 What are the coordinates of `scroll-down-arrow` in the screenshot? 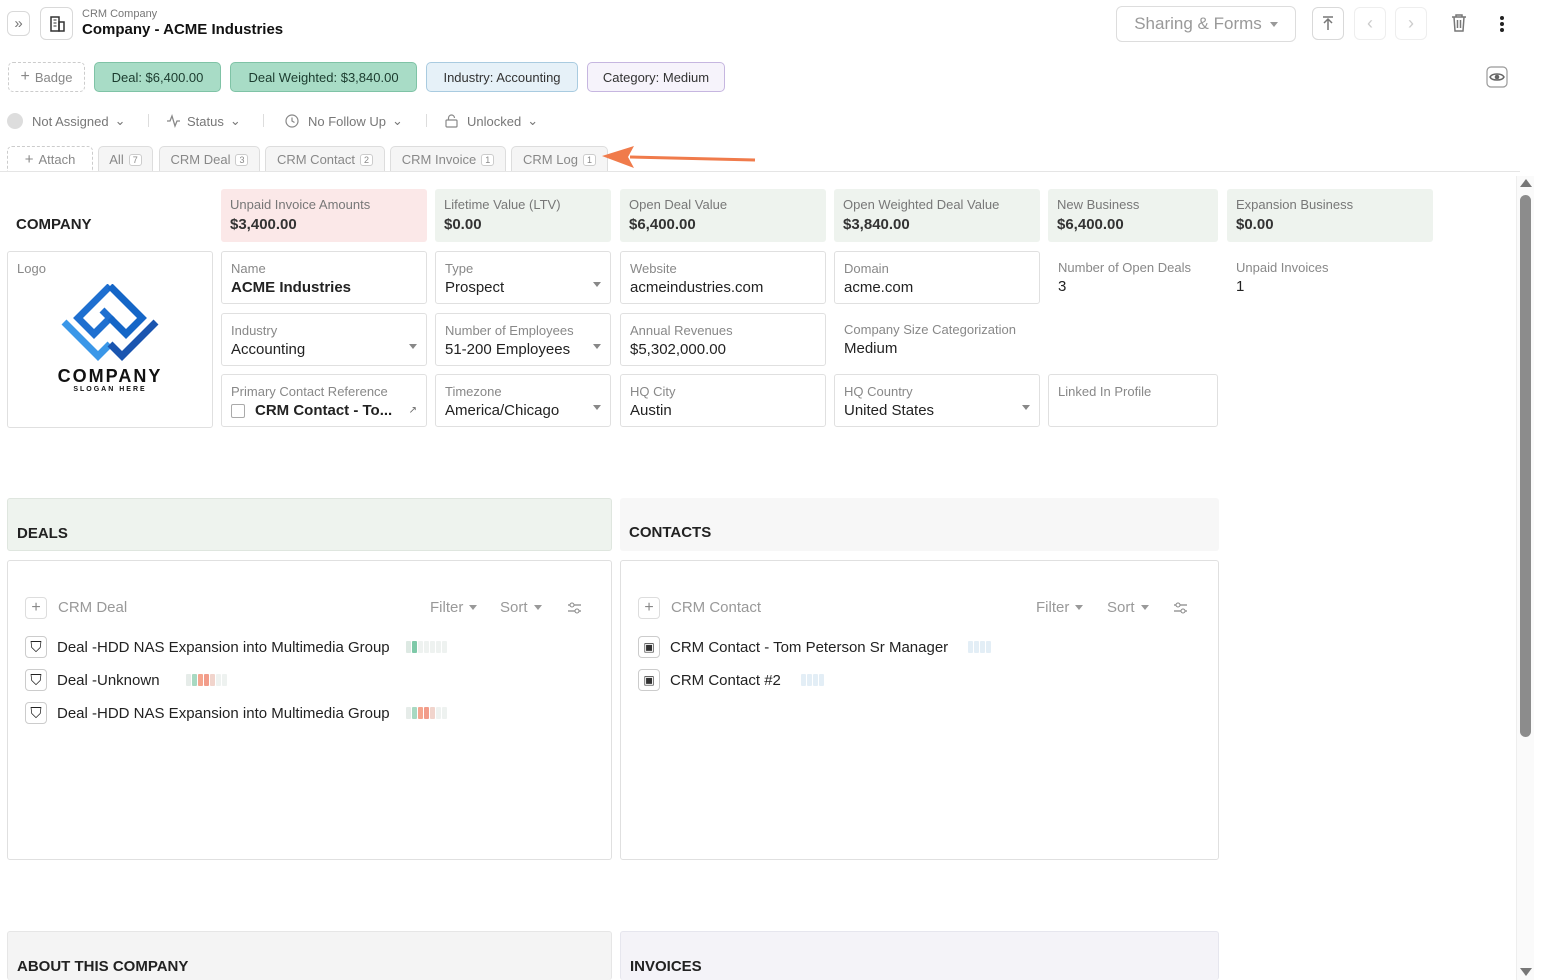 It's located at (1526, 972).